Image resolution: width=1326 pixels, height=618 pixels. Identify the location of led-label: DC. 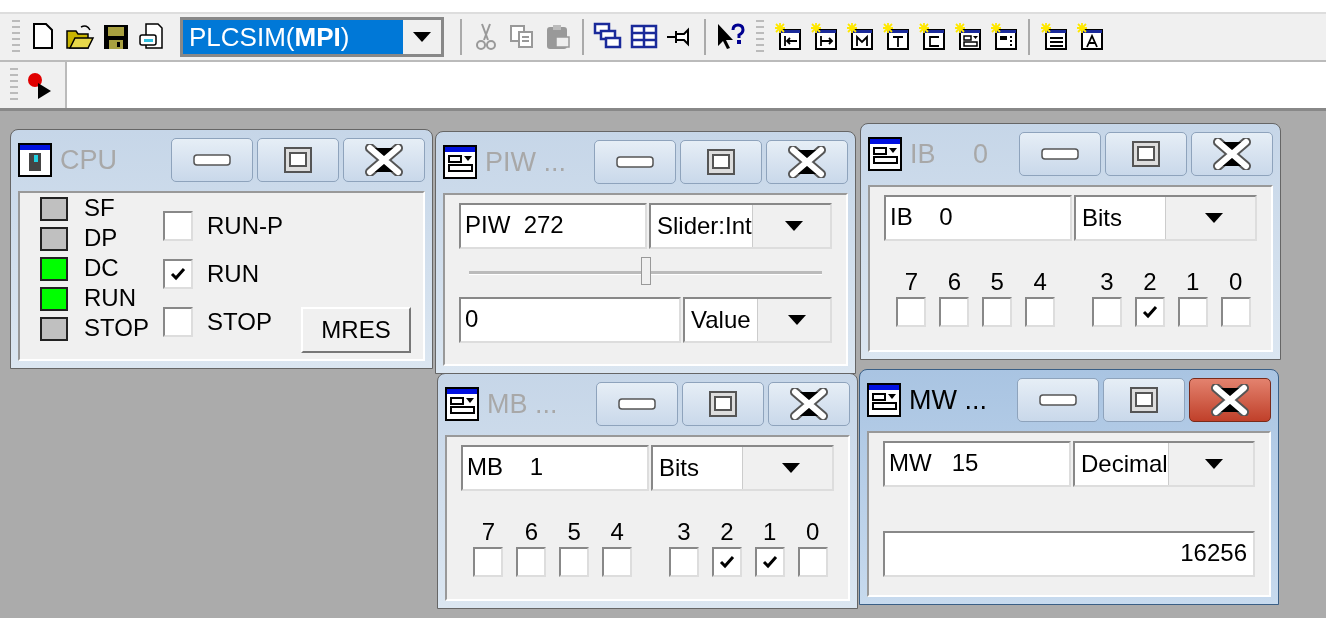
(101, 268).